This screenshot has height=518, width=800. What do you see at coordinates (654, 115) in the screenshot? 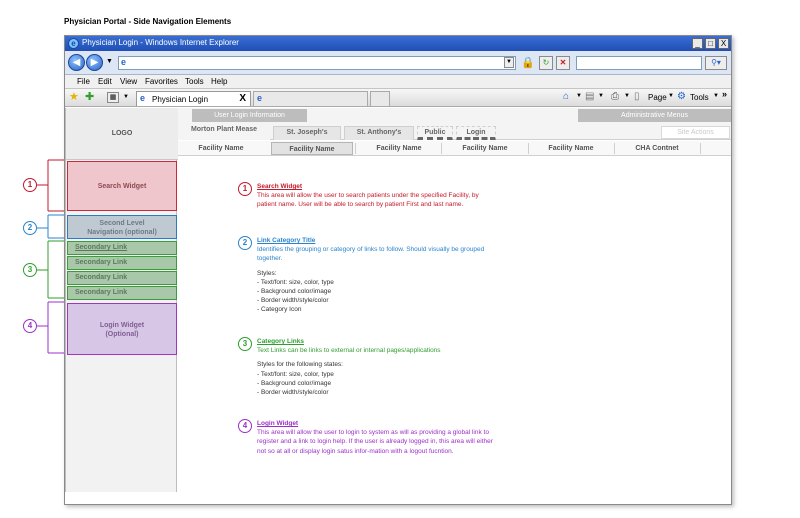
I see `administrative-menus: Administrative Menus` at bounding box center [654, 115].